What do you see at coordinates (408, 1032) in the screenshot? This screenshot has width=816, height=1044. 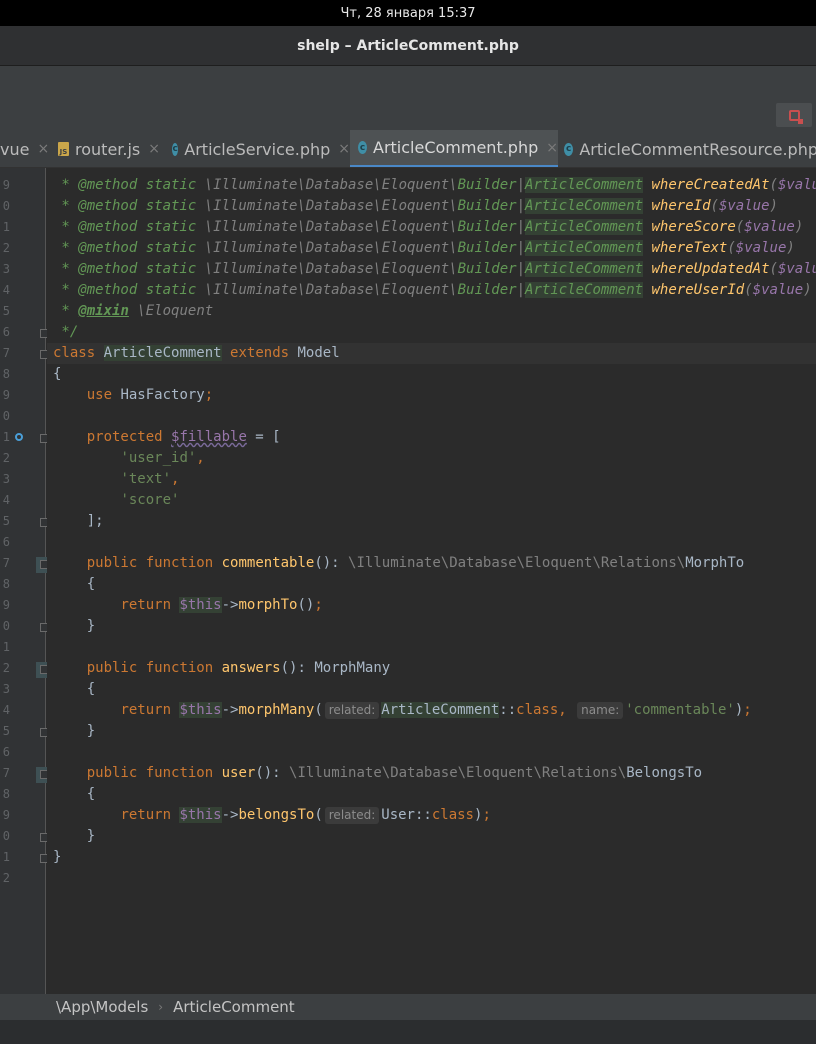 I see `bottom-panel` at bounding box center [408, 1032].